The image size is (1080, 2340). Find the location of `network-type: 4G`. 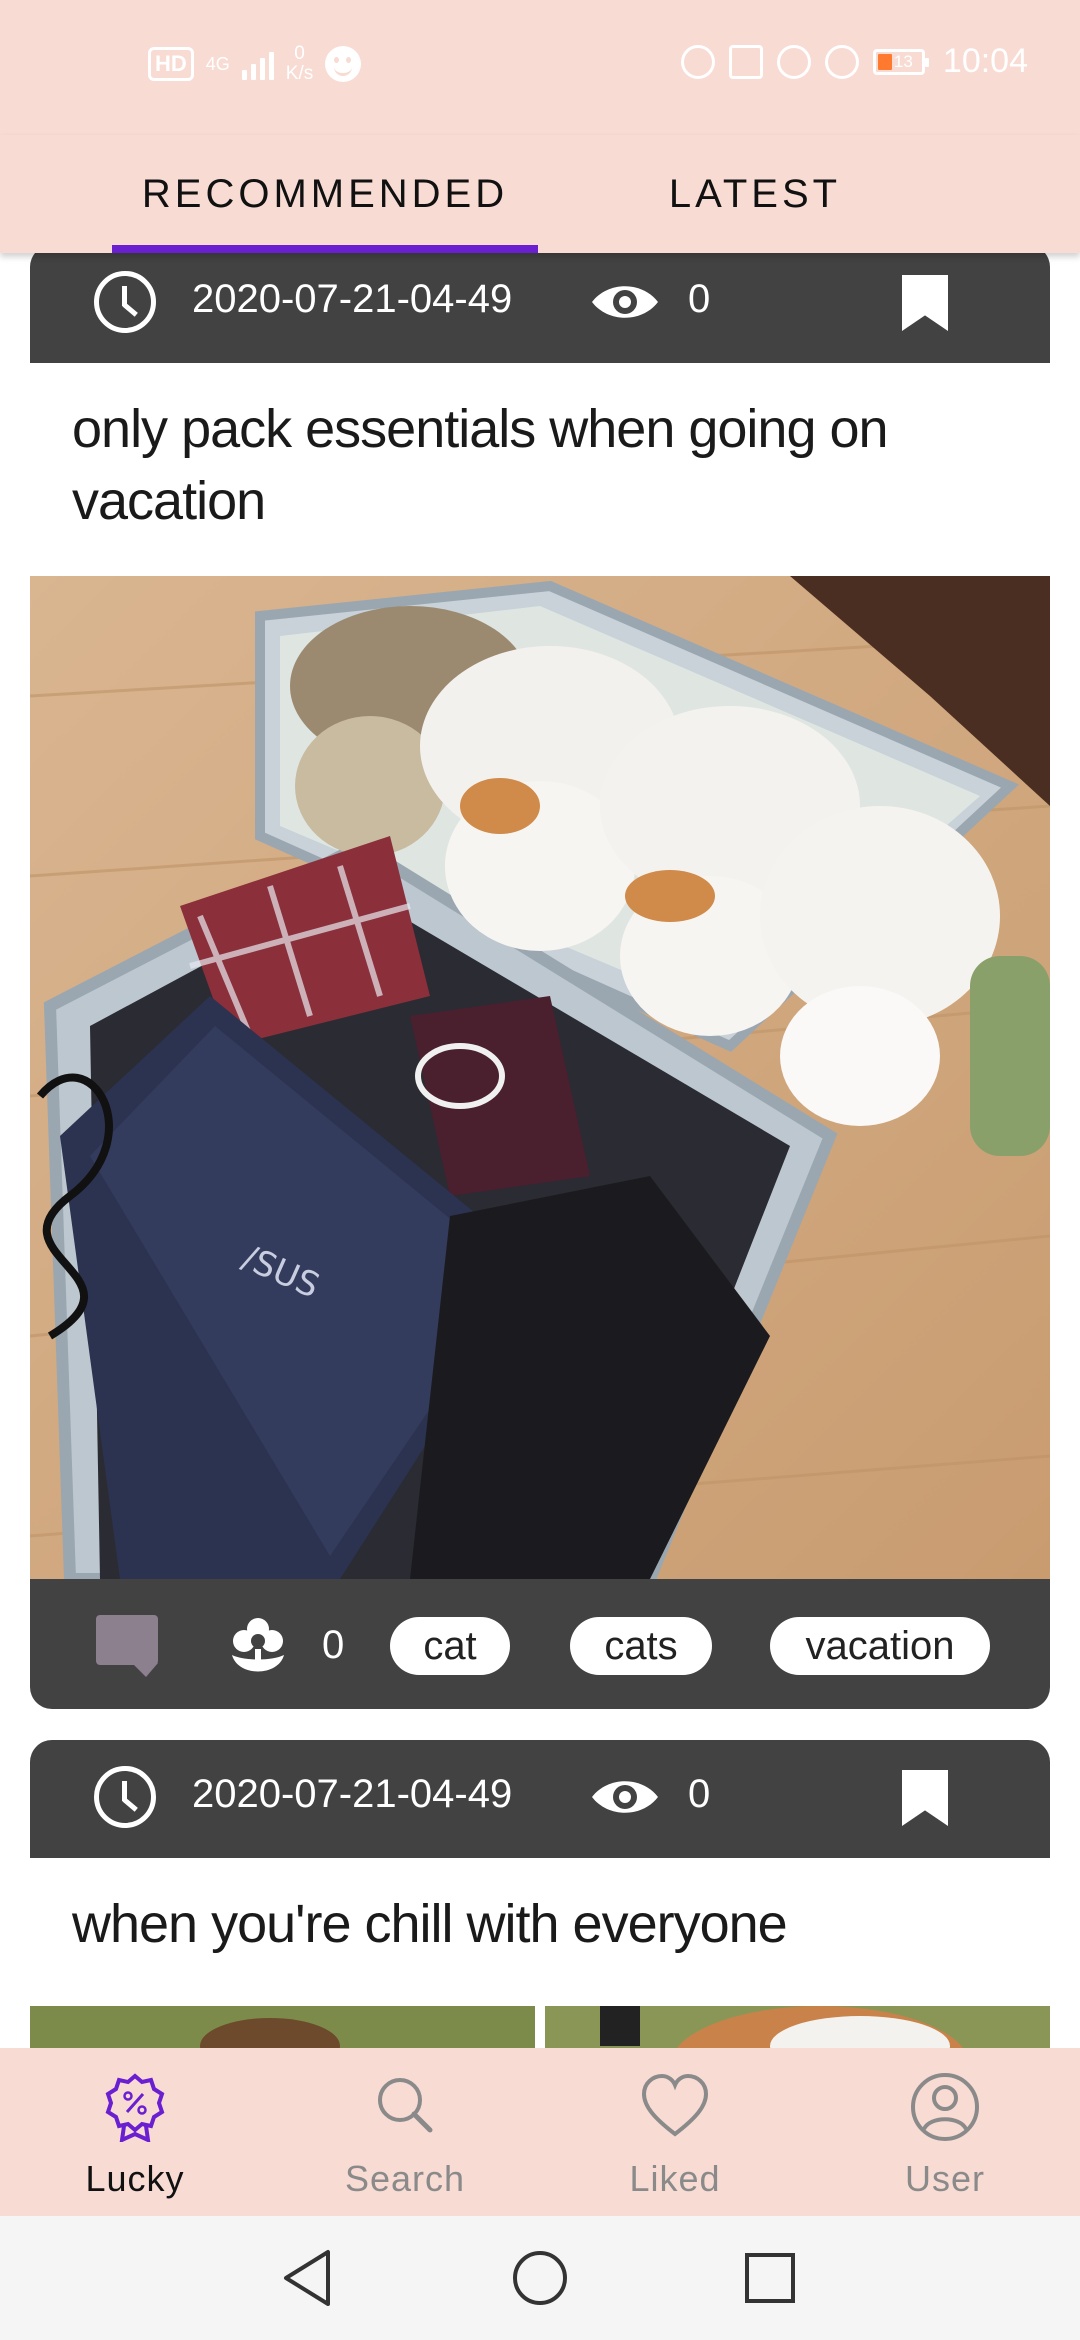

network-type: 4G is located at coordinates (217, 64).